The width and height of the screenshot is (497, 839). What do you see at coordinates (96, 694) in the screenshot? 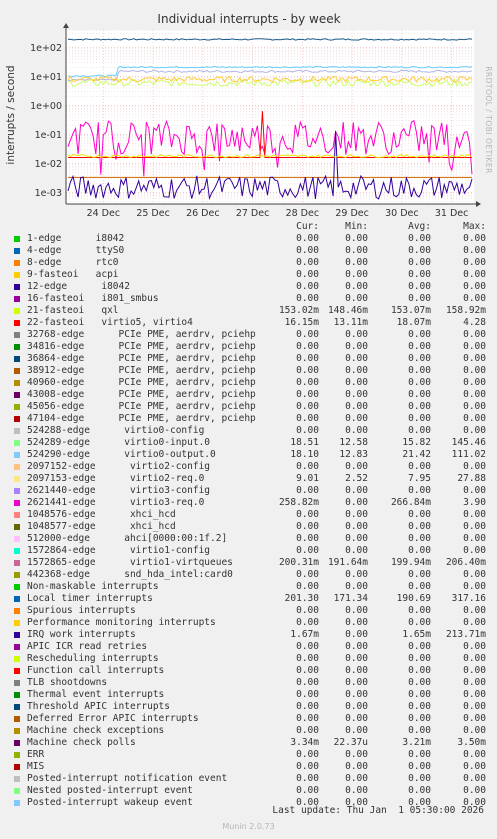
I see `legend-label: Thermal event interrupts` at bounding box center [96, 694].